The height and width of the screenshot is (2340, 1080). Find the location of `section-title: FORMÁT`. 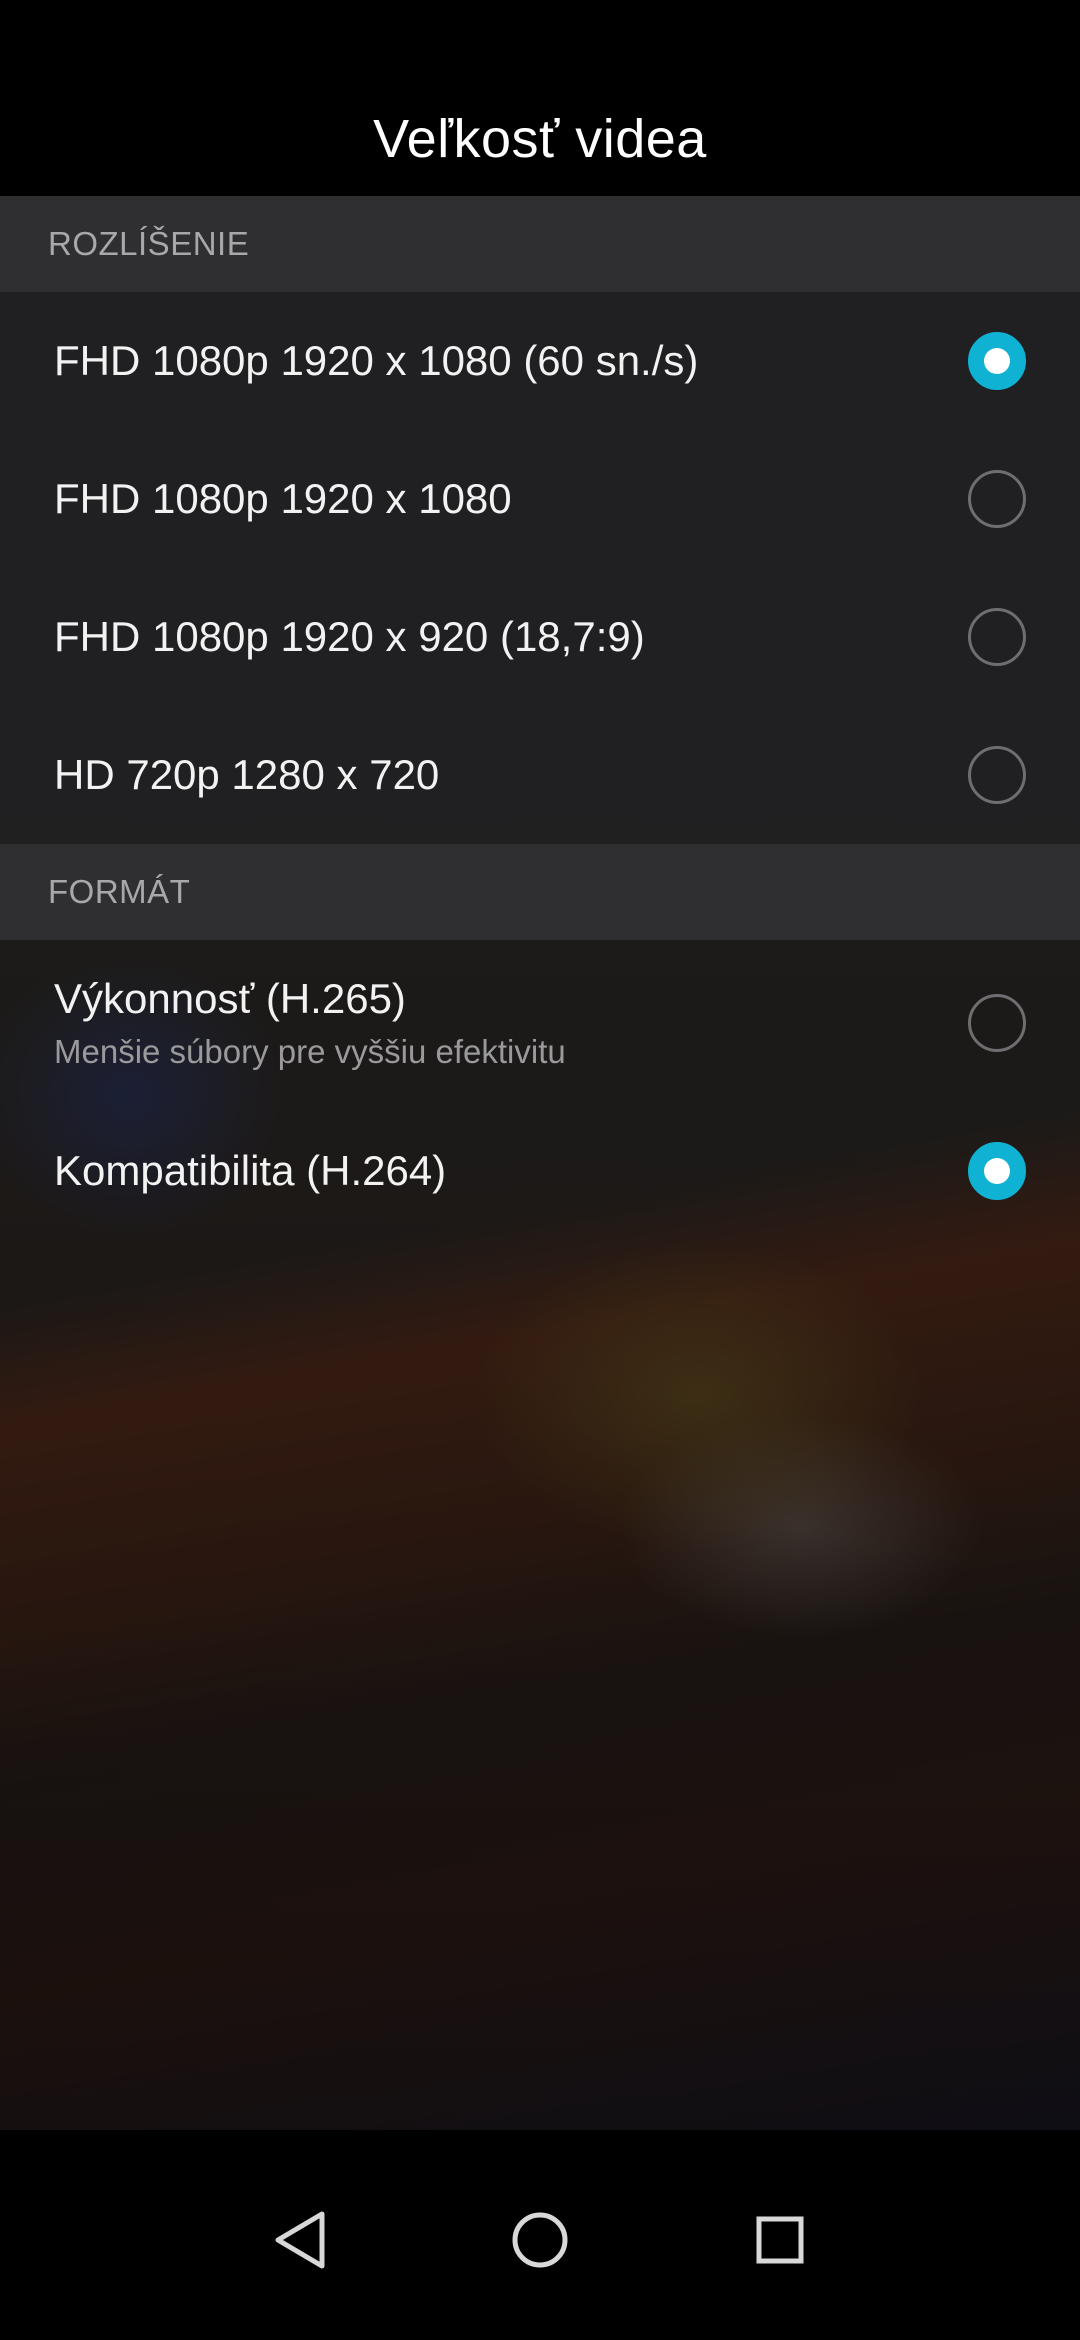

section-title: FORMÁT is located at coordinates (119, 891).